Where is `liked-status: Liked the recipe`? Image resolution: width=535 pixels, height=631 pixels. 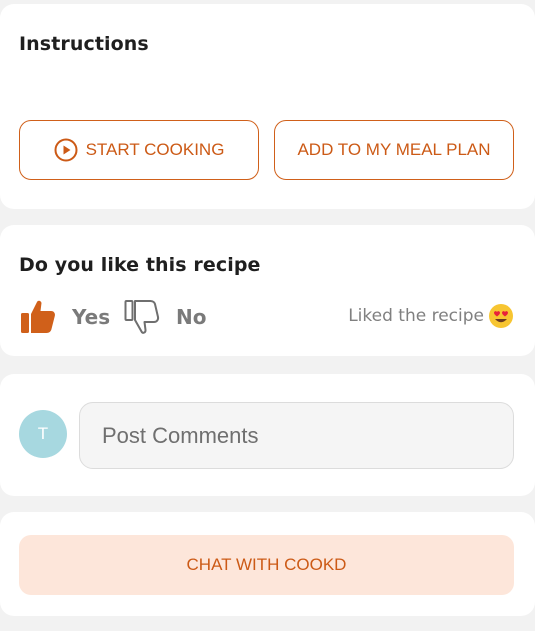 liked-status: Liked the recipe is located at coordinates (431, 316).